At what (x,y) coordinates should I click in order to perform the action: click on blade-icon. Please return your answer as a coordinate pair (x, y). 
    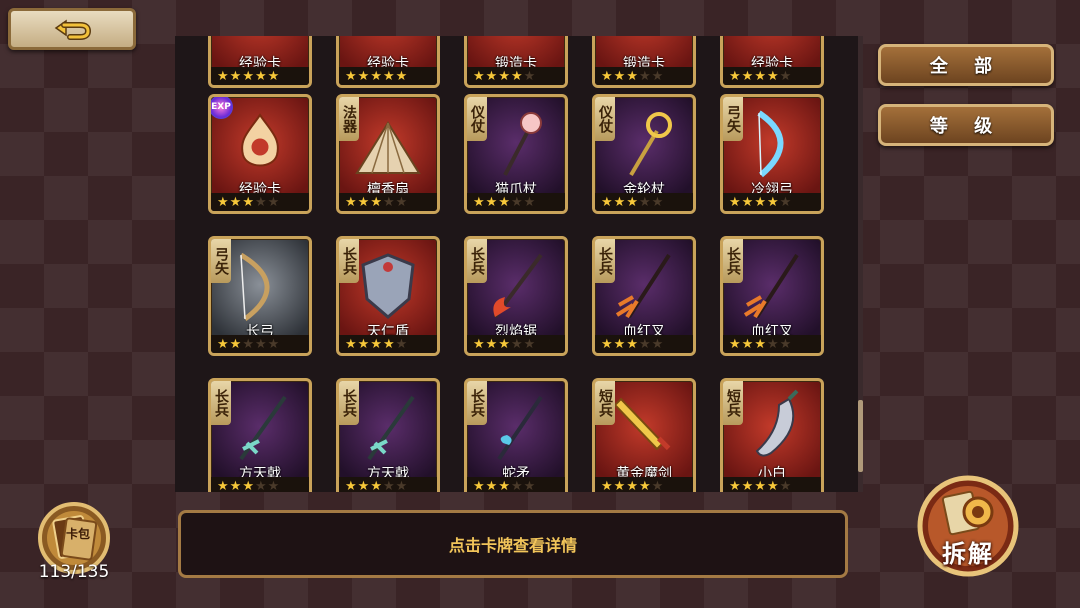
    Looking at the image, I should click on (777, 423).